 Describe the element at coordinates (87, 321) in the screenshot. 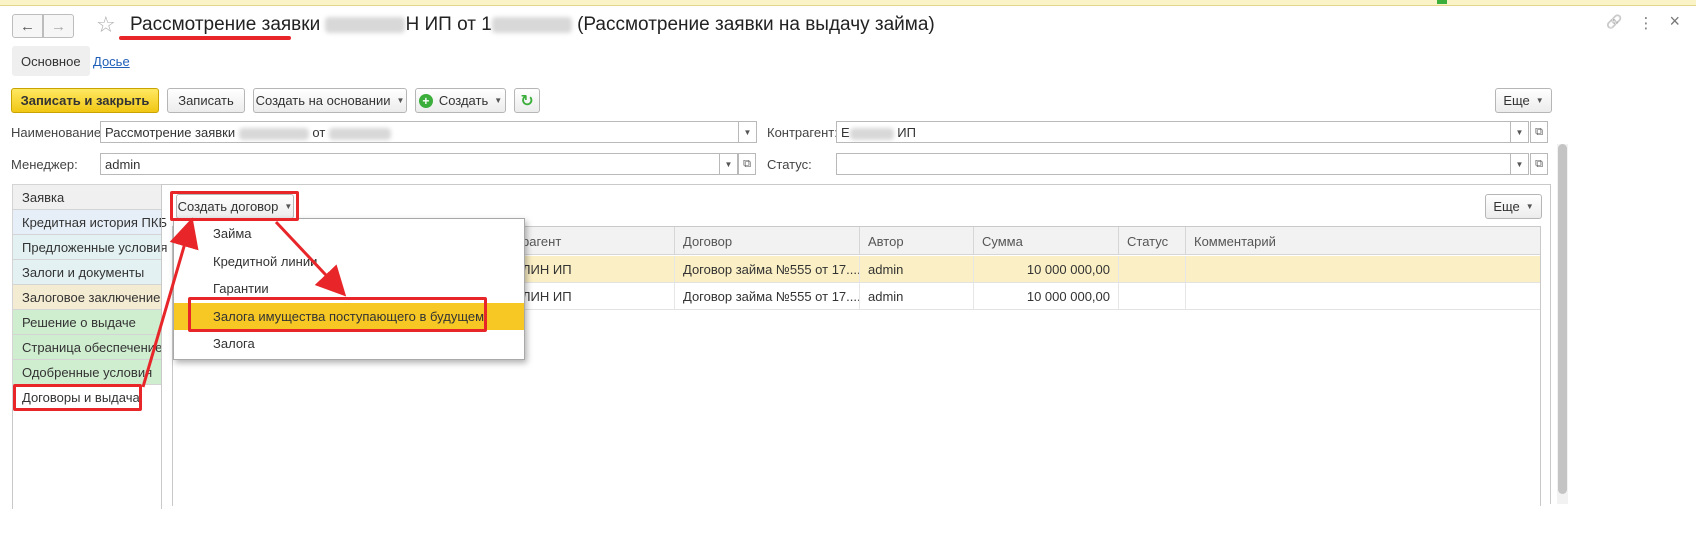

I see `side-tab-5: Решение о выдаче` at that location.